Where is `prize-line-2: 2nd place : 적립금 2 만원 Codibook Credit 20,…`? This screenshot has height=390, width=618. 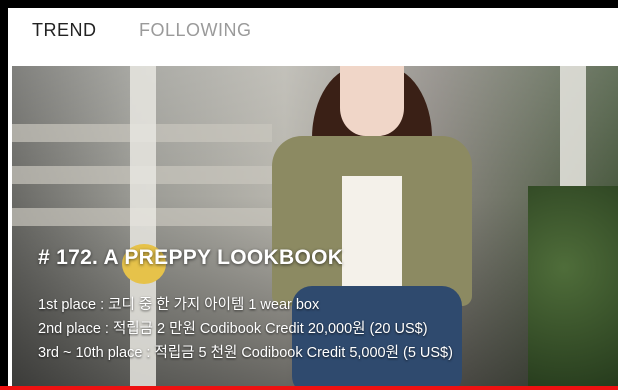
prize-line-2: 2nd place : 적립금 2 만원 Codibook Credit 20,… is located at coordinates (233, 329).